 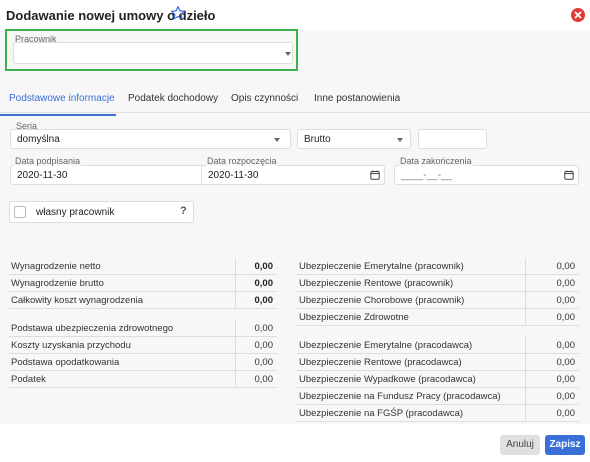 I want to click on save-button: Zapisz, so click(x=565, y=445).